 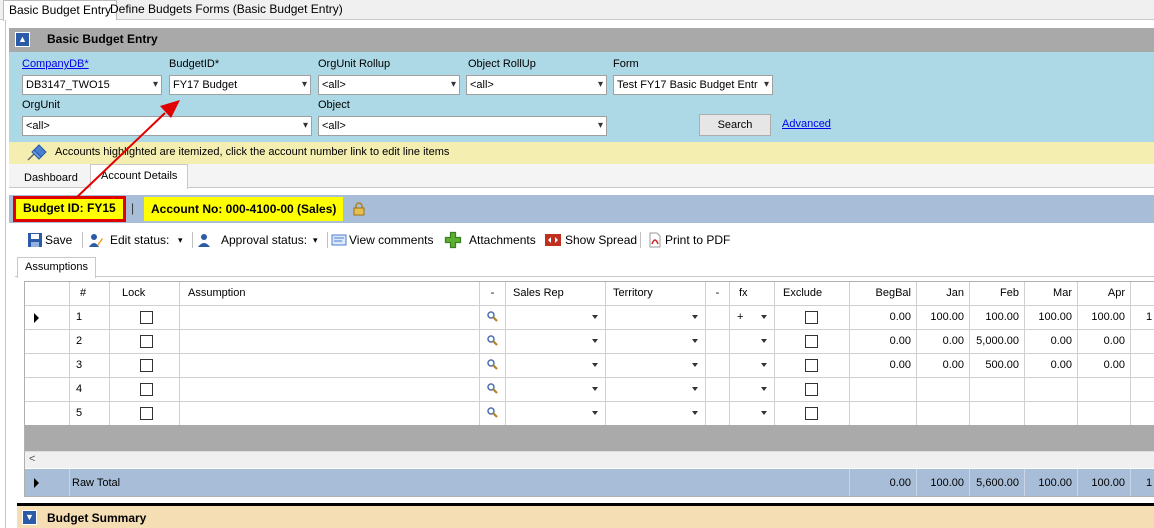 What do you see at coordinates (812, 294) in the screenshot?
I see `col-header-exclude: Exclude` at bounding box center [812, 294].